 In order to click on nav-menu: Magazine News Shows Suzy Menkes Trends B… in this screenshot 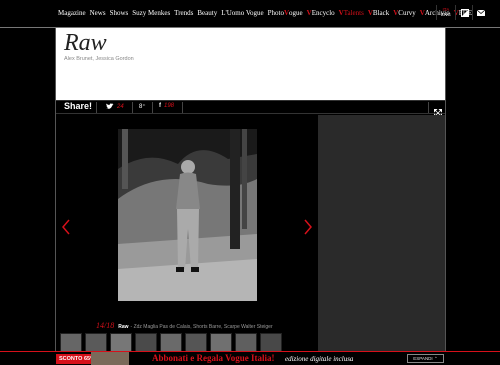, I will do `click(265, 13)`.